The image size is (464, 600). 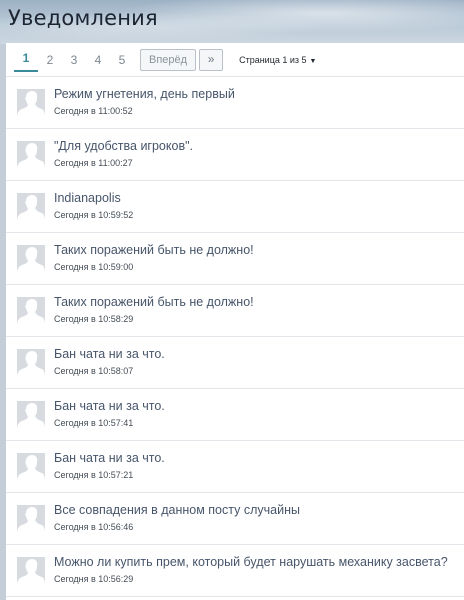 I want to click on next-page-button: Вперёд, so click(x=168, y=59).